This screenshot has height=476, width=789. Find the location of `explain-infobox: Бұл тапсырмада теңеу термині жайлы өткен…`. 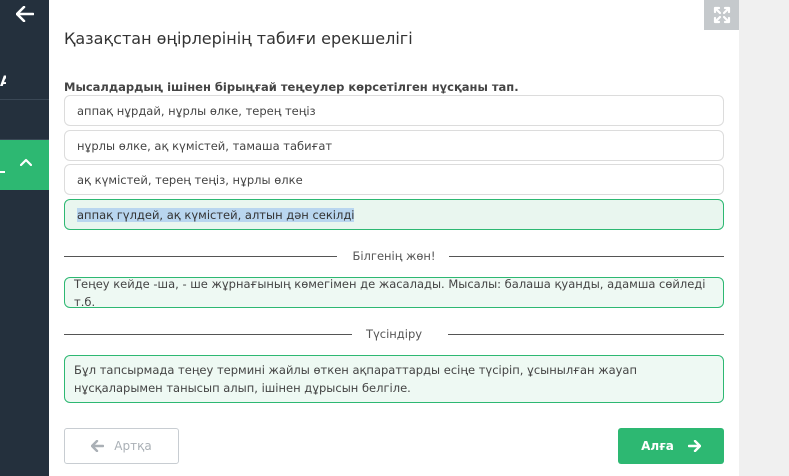

explain-infobox: Бұл тапсырмада теңеу термині жайлы өткен… is located at coordinates (394, 379).